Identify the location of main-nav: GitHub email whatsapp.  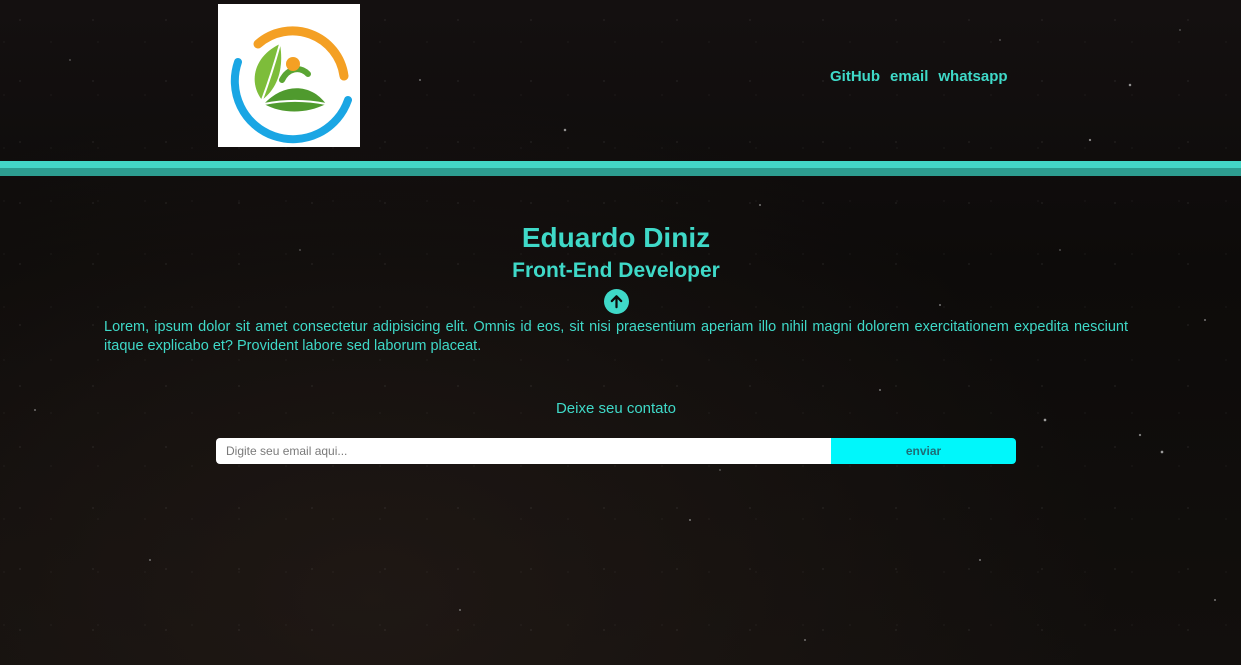
(919, 76).